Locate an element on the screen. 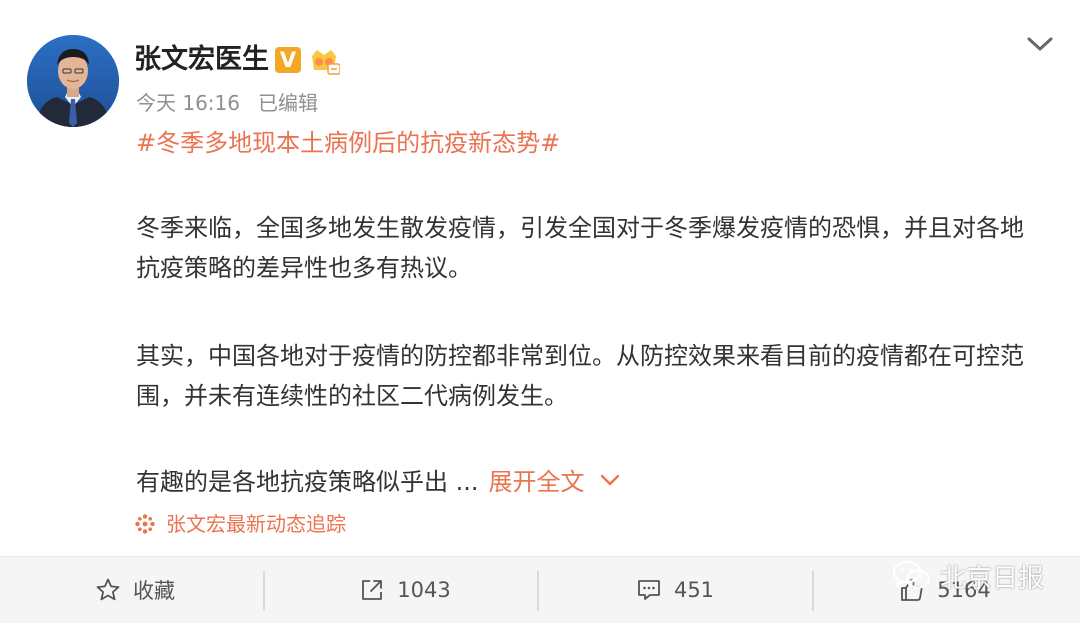 Image resolution: width=1080 pixels, height=623 pixels. post-paragraph-3: 有趣的是各地抗疫策略似乎出 ... 展开全文 is located at coordinates (591, 482).